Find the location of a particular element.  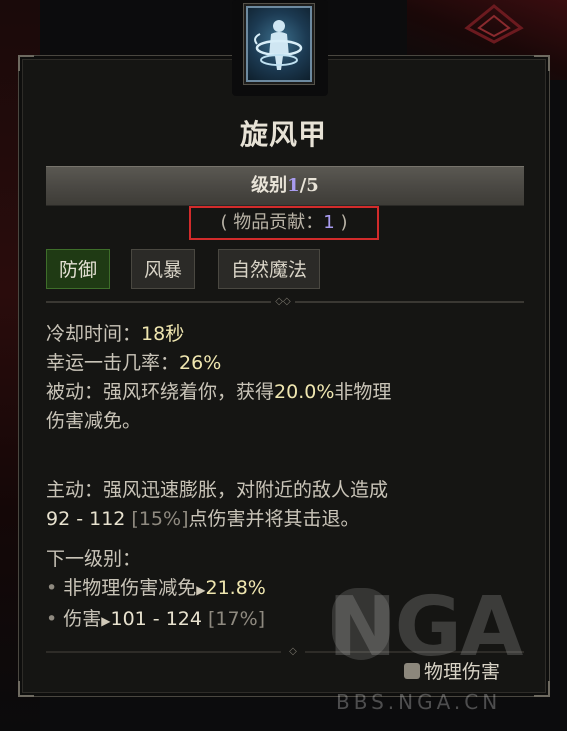

tag-nature-magic: 自然魔法 is located at coordinates (269, 269).